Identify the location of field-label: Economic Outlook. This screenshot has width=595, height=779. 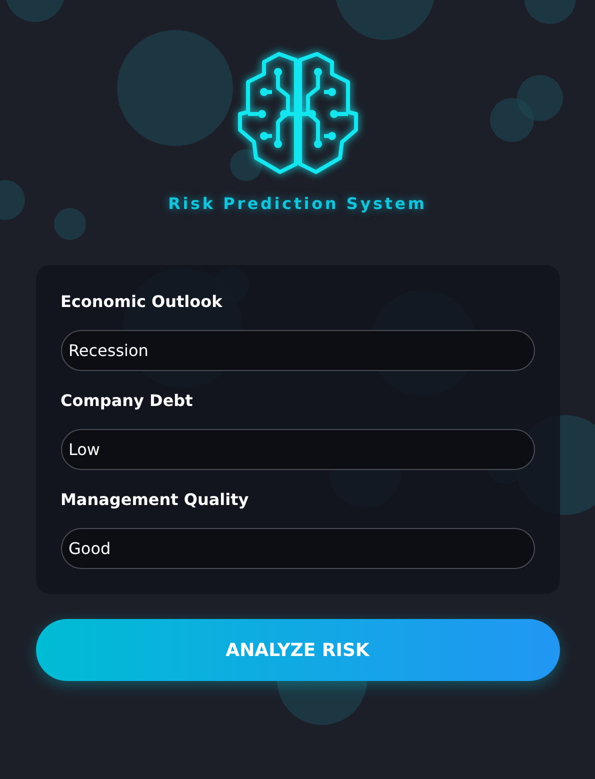
(142, 302).